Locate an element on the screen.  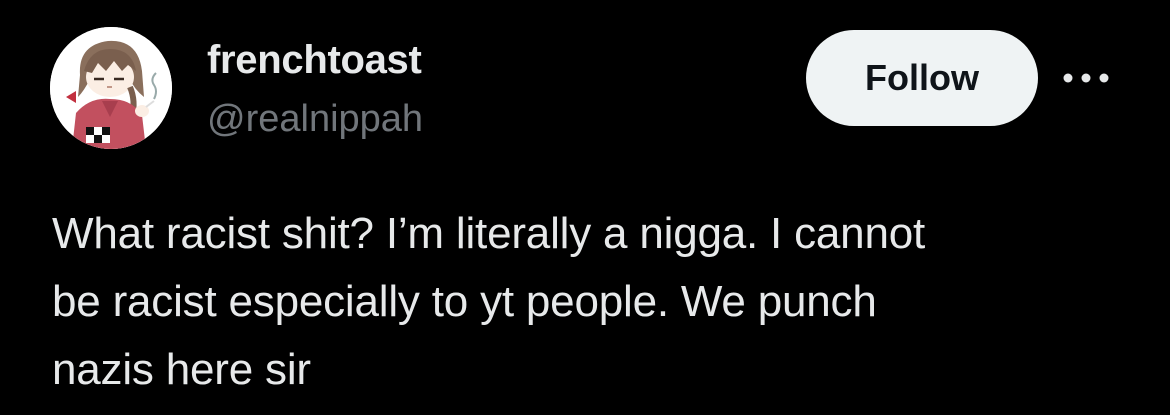
user-handle: @realnippah is located at coordinates (315, 119).